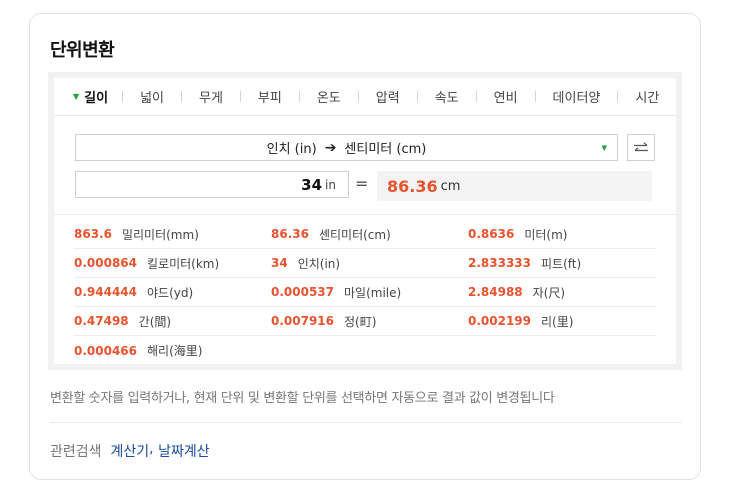  Describe the element at coordinates (172, 263) in the screenshot. I see `conversion-item: 0.000864 킬로미터(km)` at that location.